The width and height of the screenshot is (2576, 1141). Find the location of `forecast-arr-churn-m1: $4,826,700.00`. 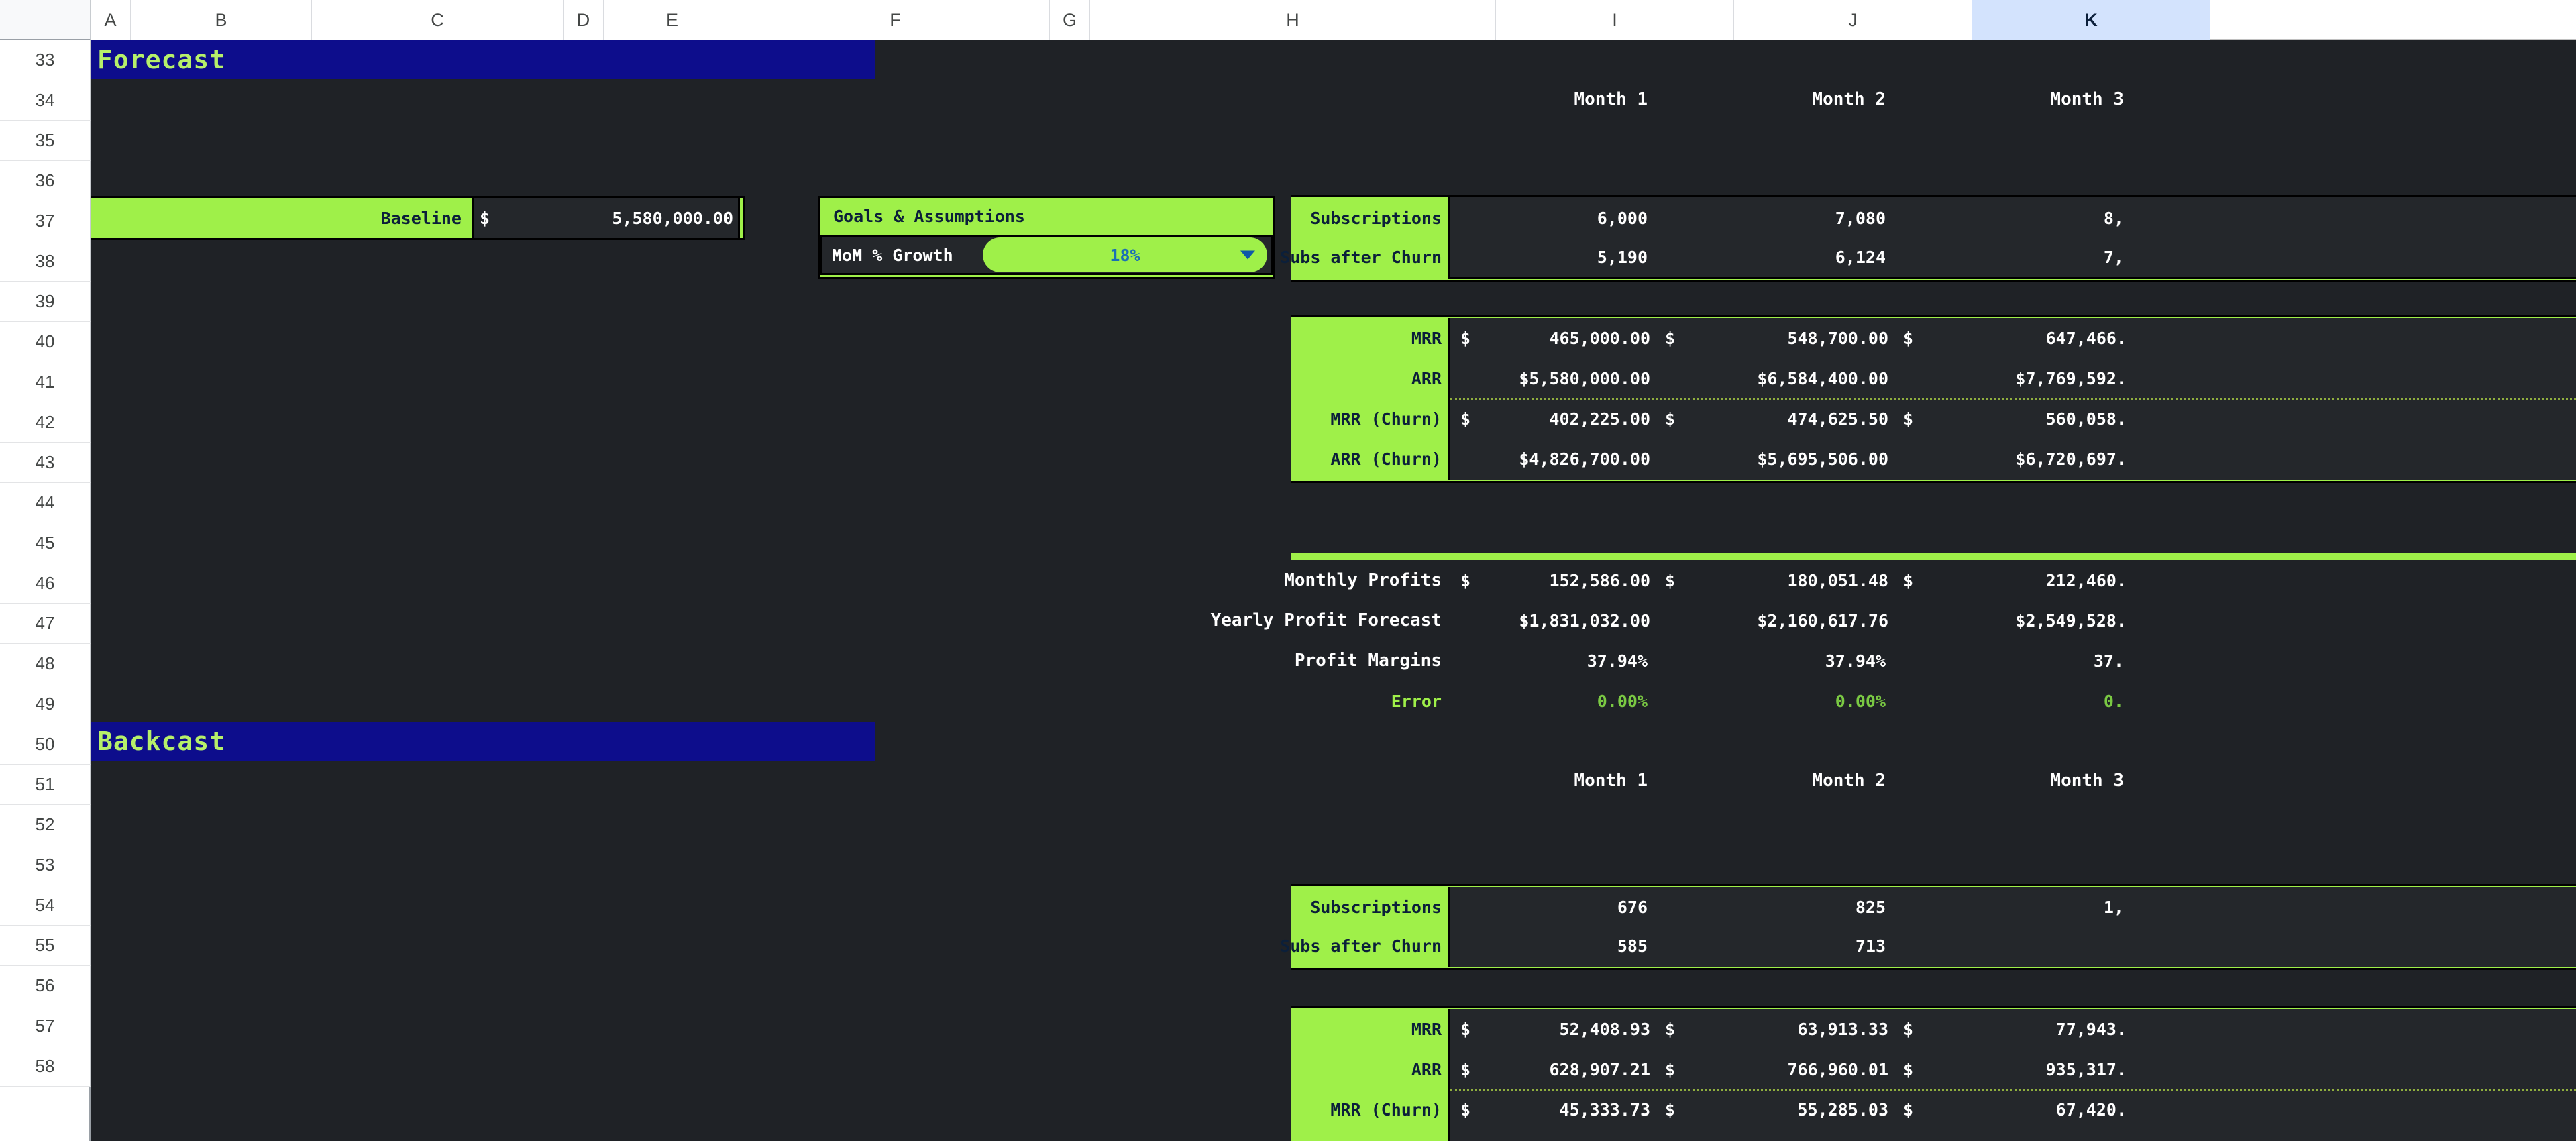

forecast-arr-churn-m1: $4,826,700.00 is located at coordinates (1584, 459).